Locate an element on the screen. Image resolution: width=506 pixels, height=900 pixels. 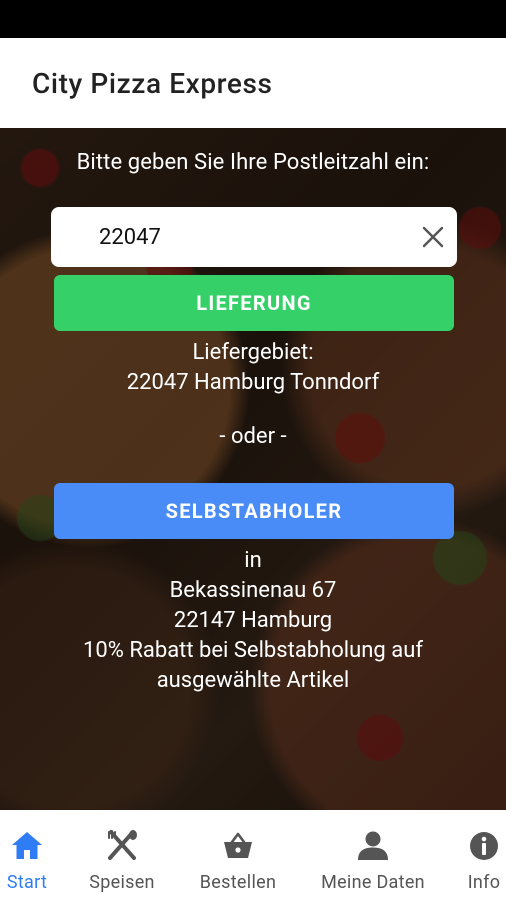
nav-item-speisen: Speisen is located at coordinates (122, 855).